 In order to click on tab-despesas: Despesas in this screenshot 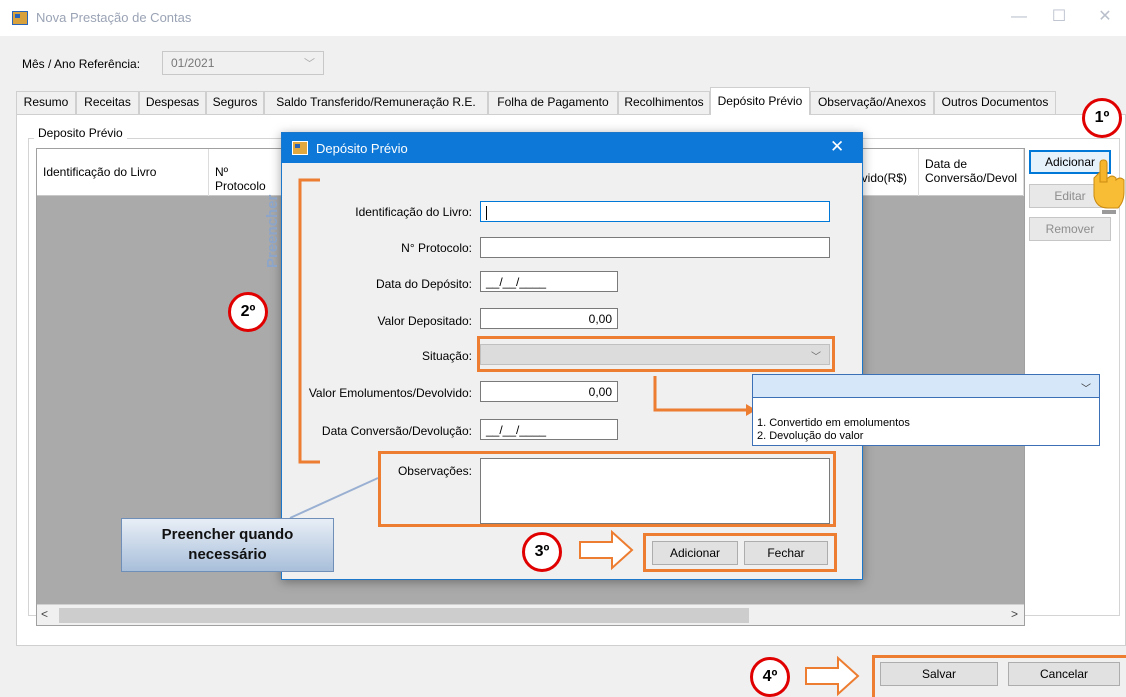, I will do `click(172, 102)`.